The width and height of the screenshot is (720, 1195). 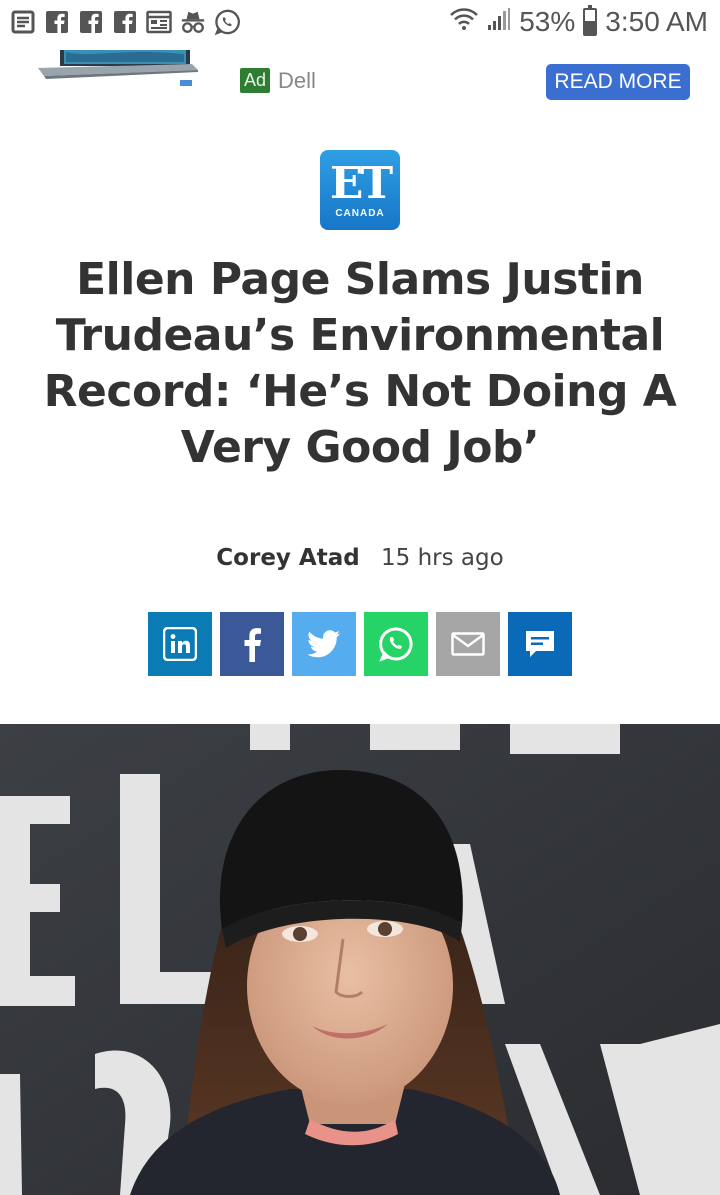 I want to click on email-icon, so click(x=468, y=644).